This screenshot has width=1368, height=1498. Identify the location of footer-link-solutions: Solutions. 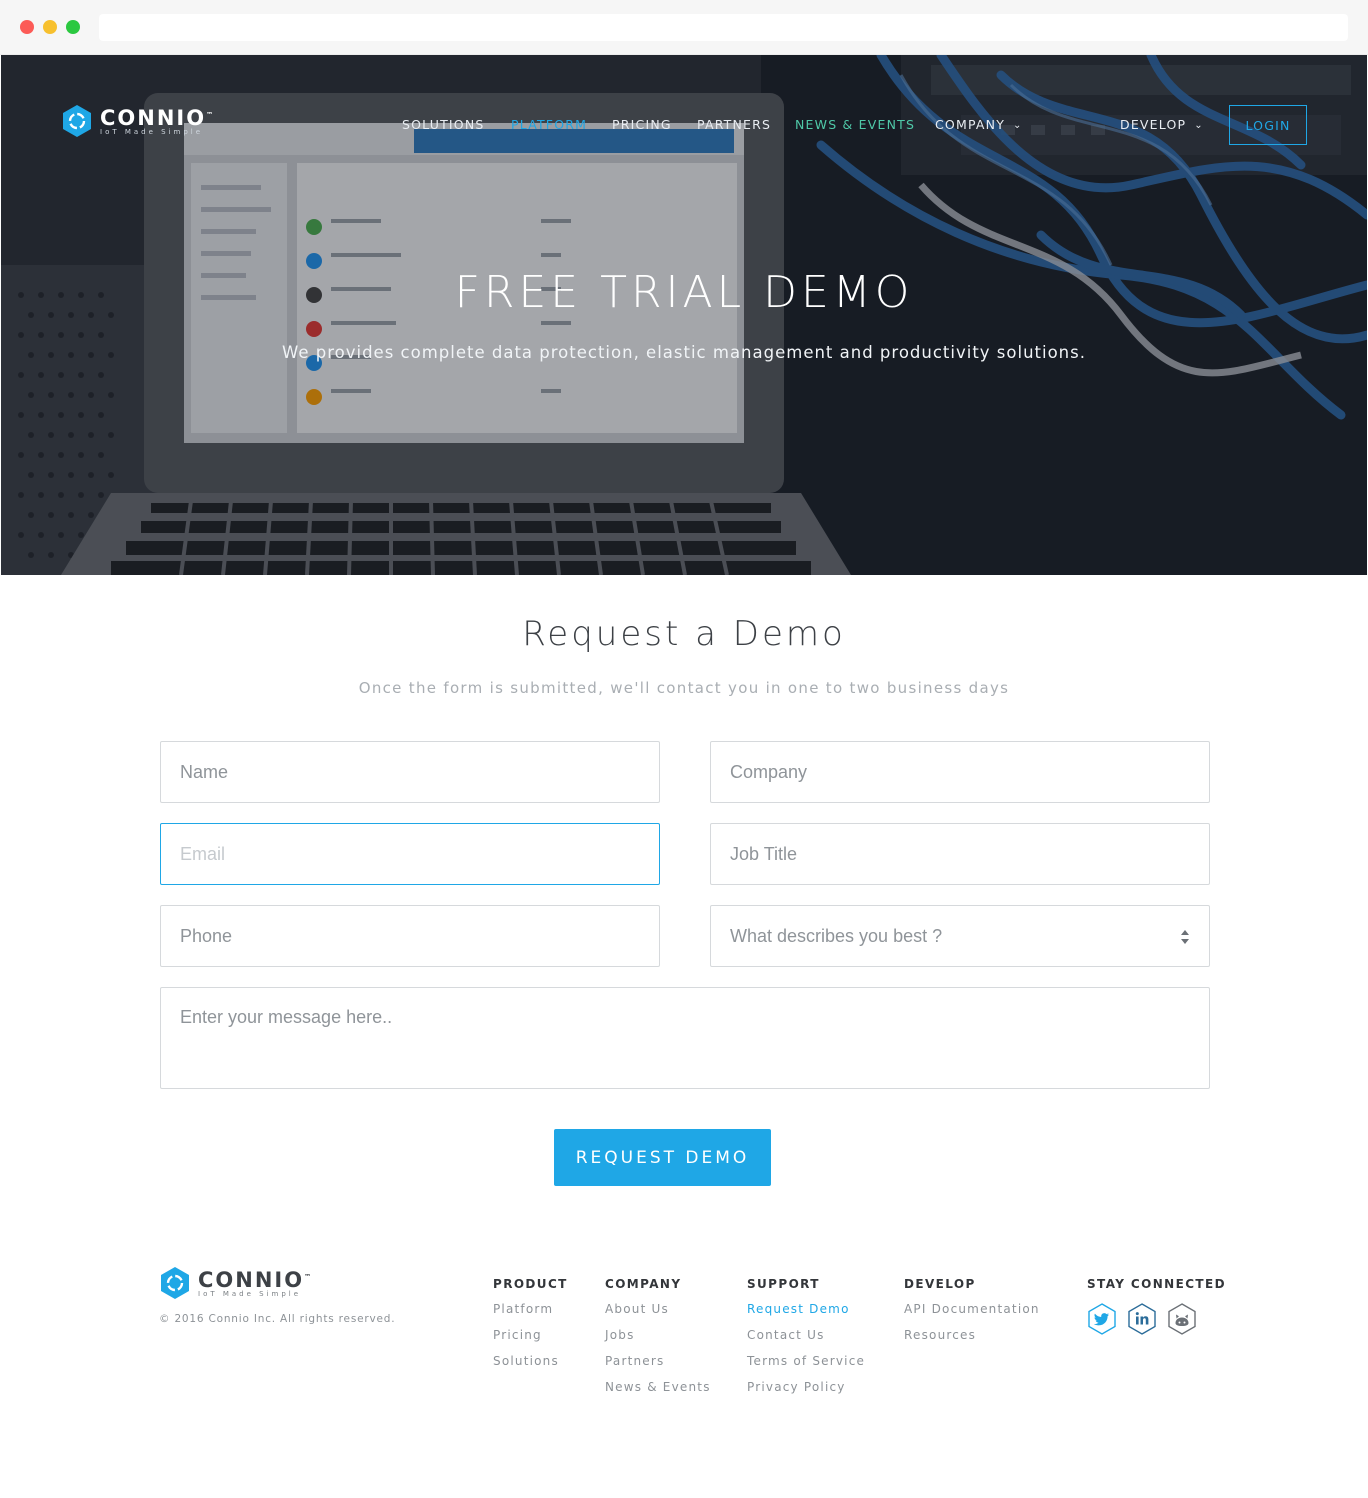
(530, 1367).